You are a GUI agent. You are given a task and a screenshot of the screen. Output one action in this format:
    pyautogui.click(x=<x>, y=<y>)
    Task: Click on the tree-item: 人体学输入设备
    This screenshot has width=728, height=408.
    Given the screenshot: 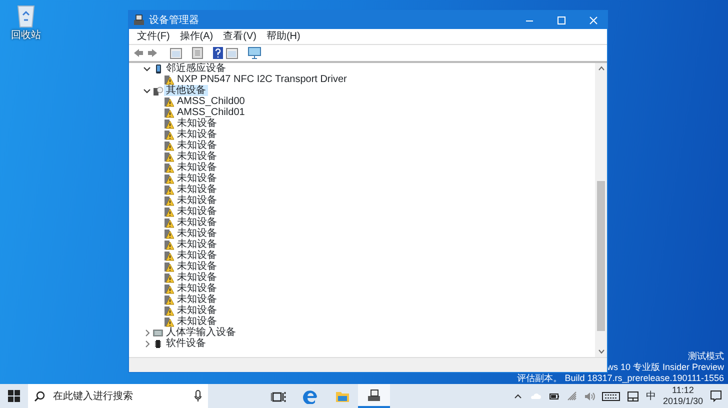 What is the action you would take?
    pyautogui.click(x=201, y=332)
    